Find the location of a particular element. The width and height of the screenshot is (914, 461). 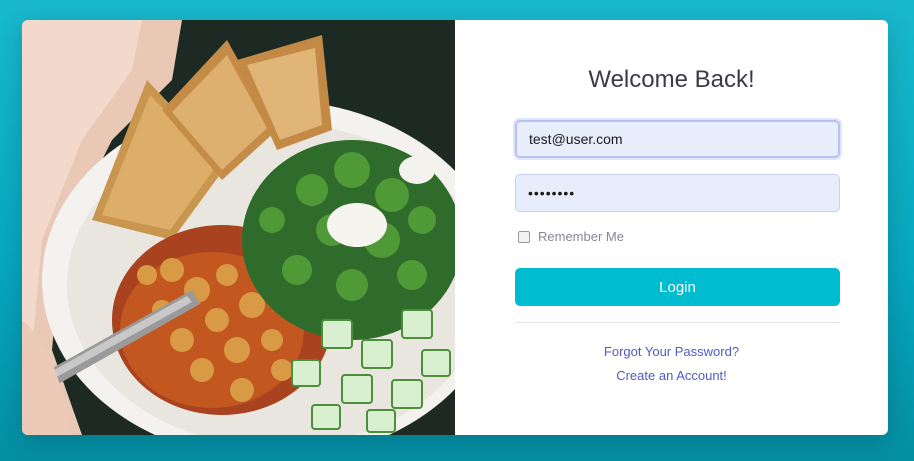

remember-me: Remember Me is located at coordinates (571, 236).